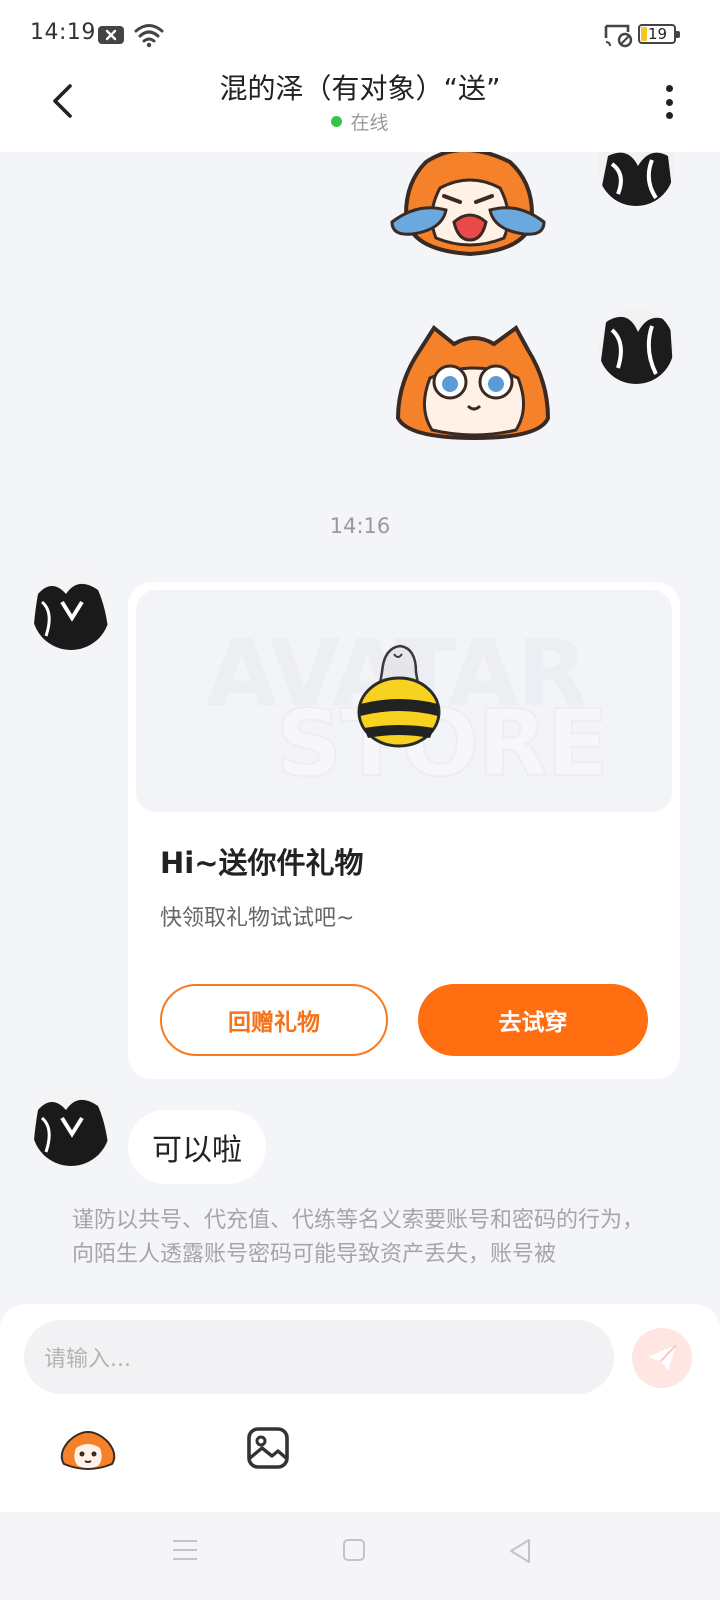  I want to click on gift-title: Hi~送你件礼物, so click(262, 863).